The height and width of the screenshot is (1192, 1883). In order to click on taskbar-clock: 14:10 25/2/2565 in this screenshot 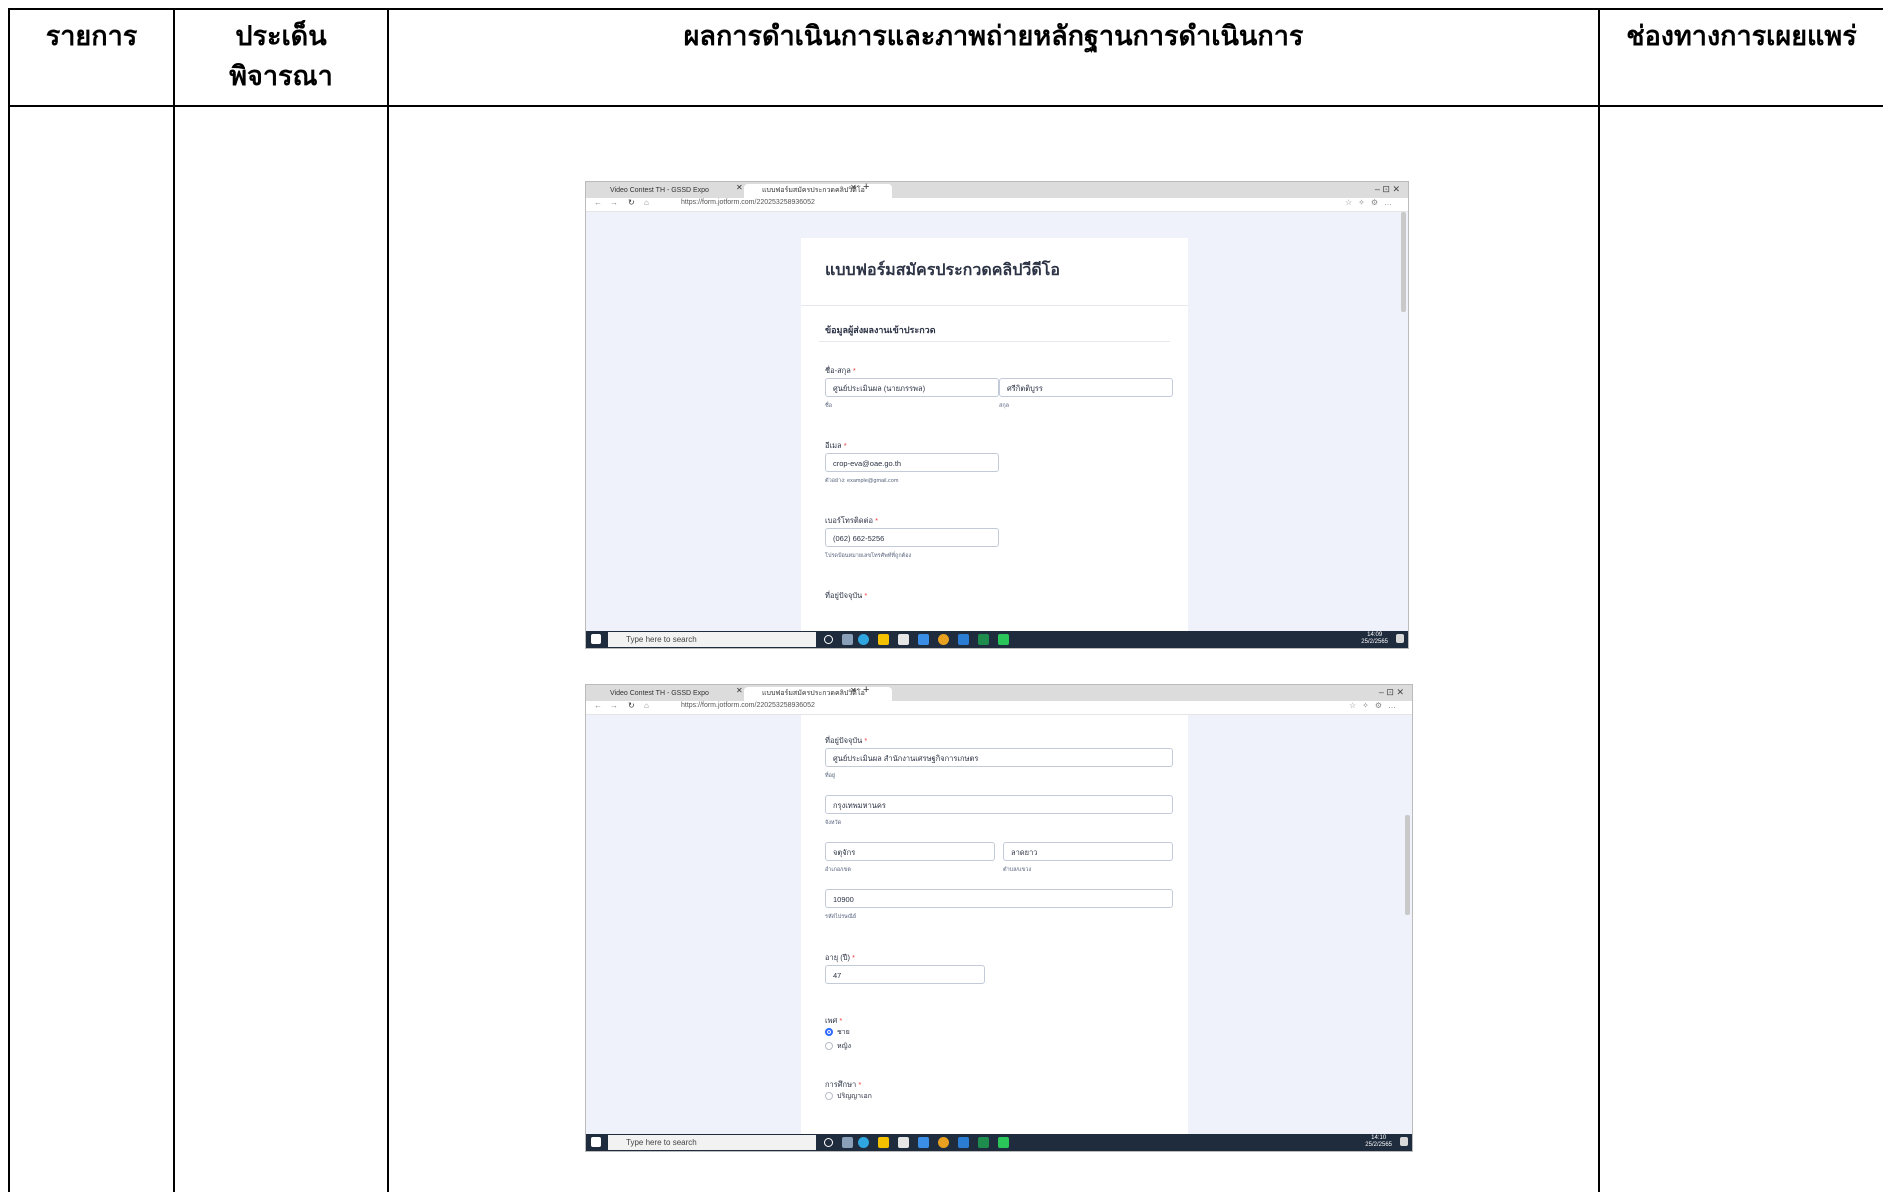, I will do `click(1378, 1142)`.